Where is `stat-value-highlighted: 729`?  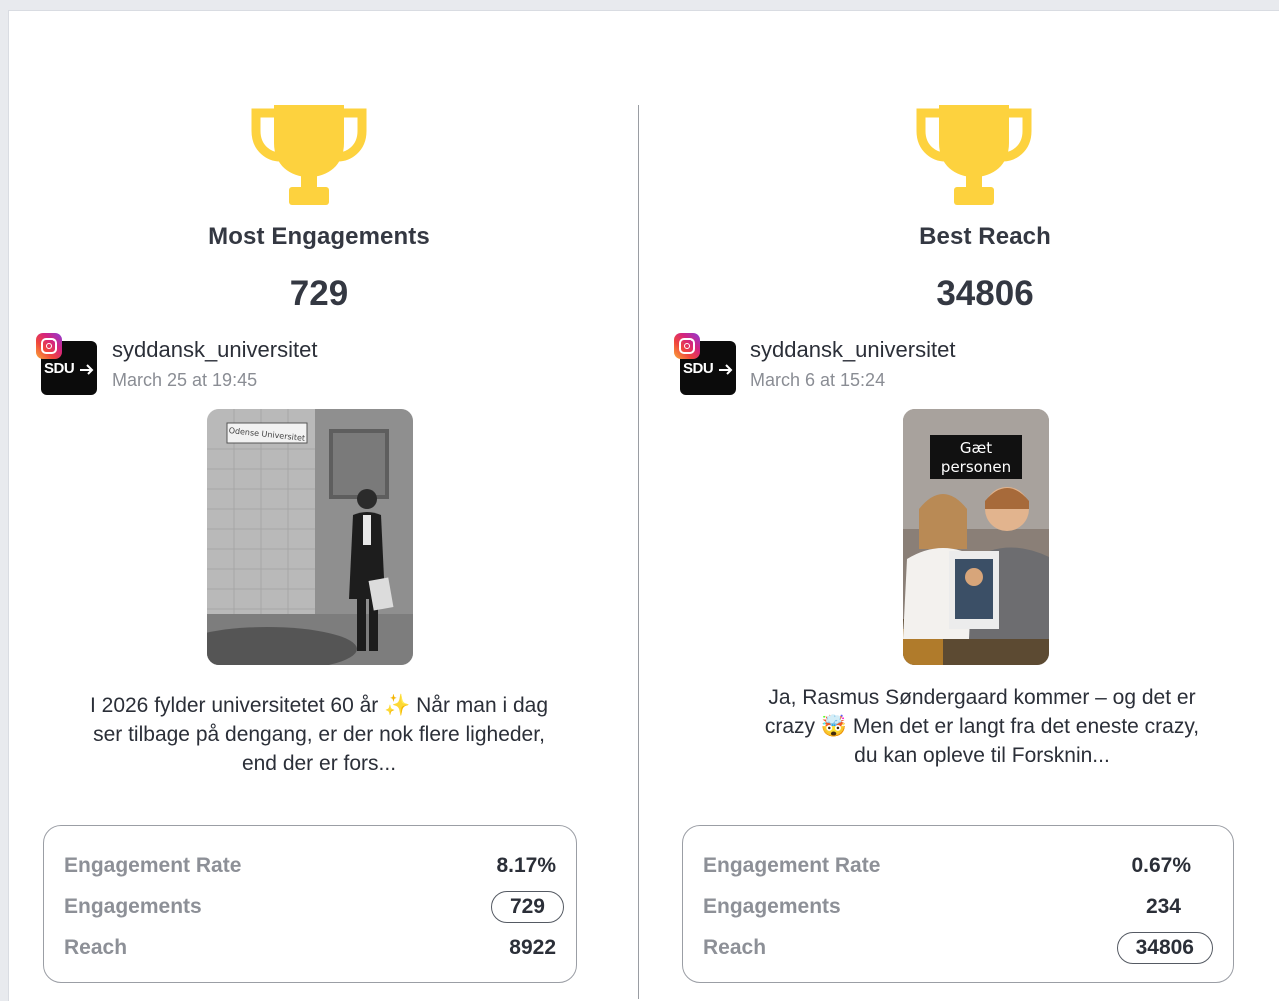
stat-value-highlighted: 729 is located at coordinates (527, 907).